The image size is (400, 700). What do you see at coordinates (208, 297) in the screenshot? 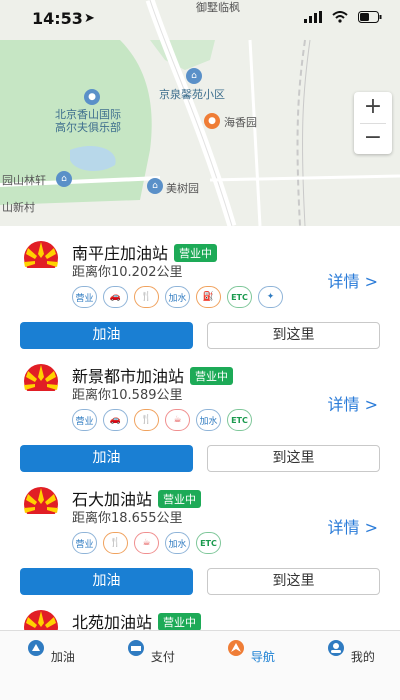
I see `fuel-service-icon: ⛽` at bounding box center [208, 297].